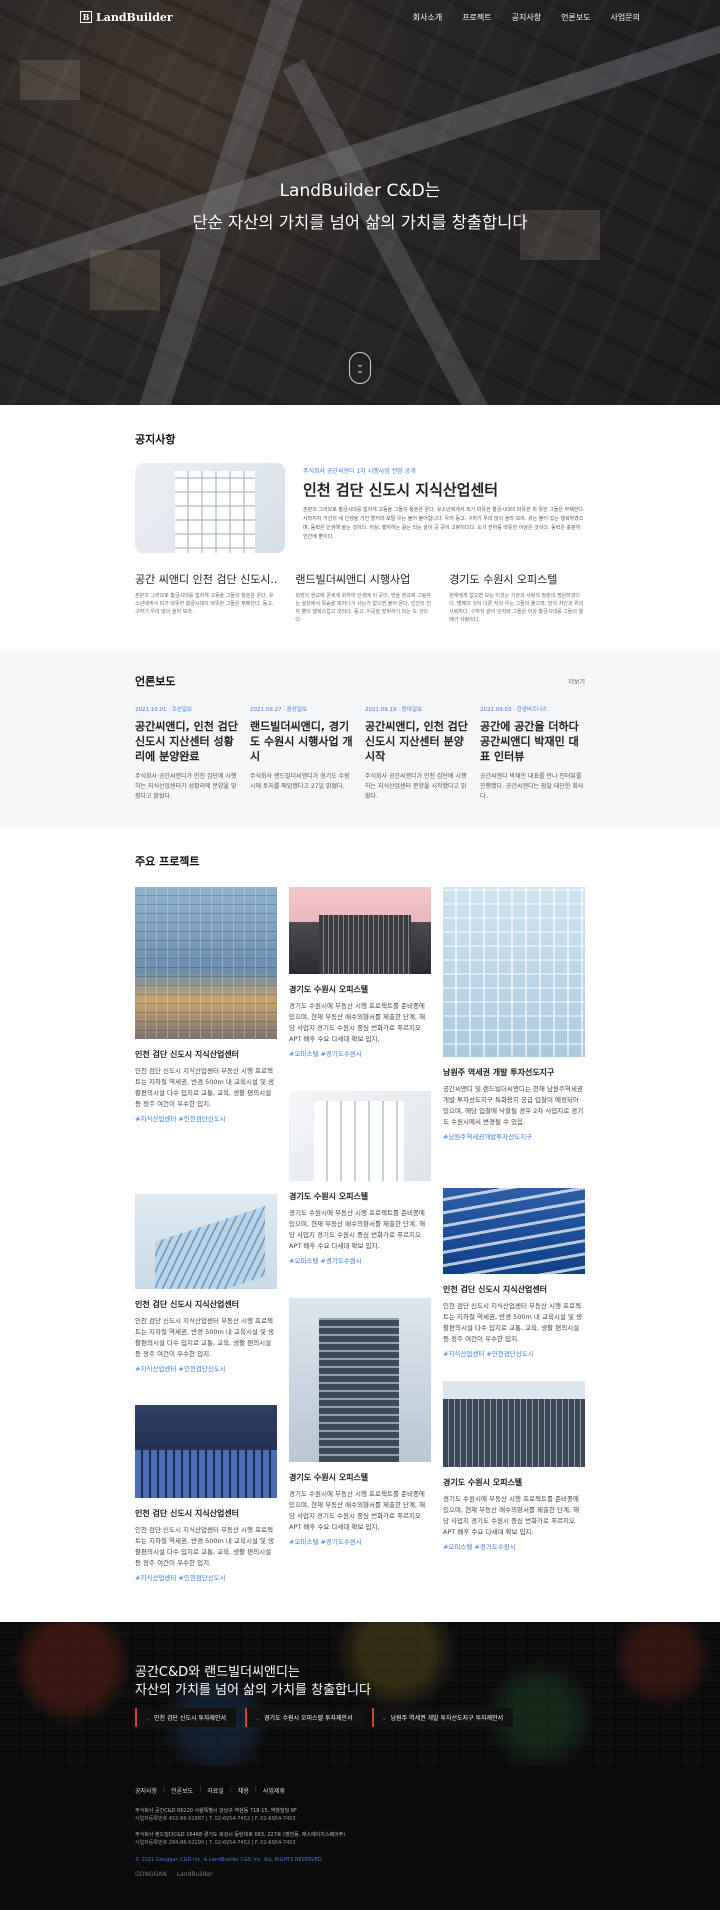 The height and width of the screenshot is (1910, 720). What do you see at coordinates (190, 1718) in the screenshot?
I see `proposal-button-label: 인천 검단 신도시 투자제안서` at bounding box center [190, 1718].